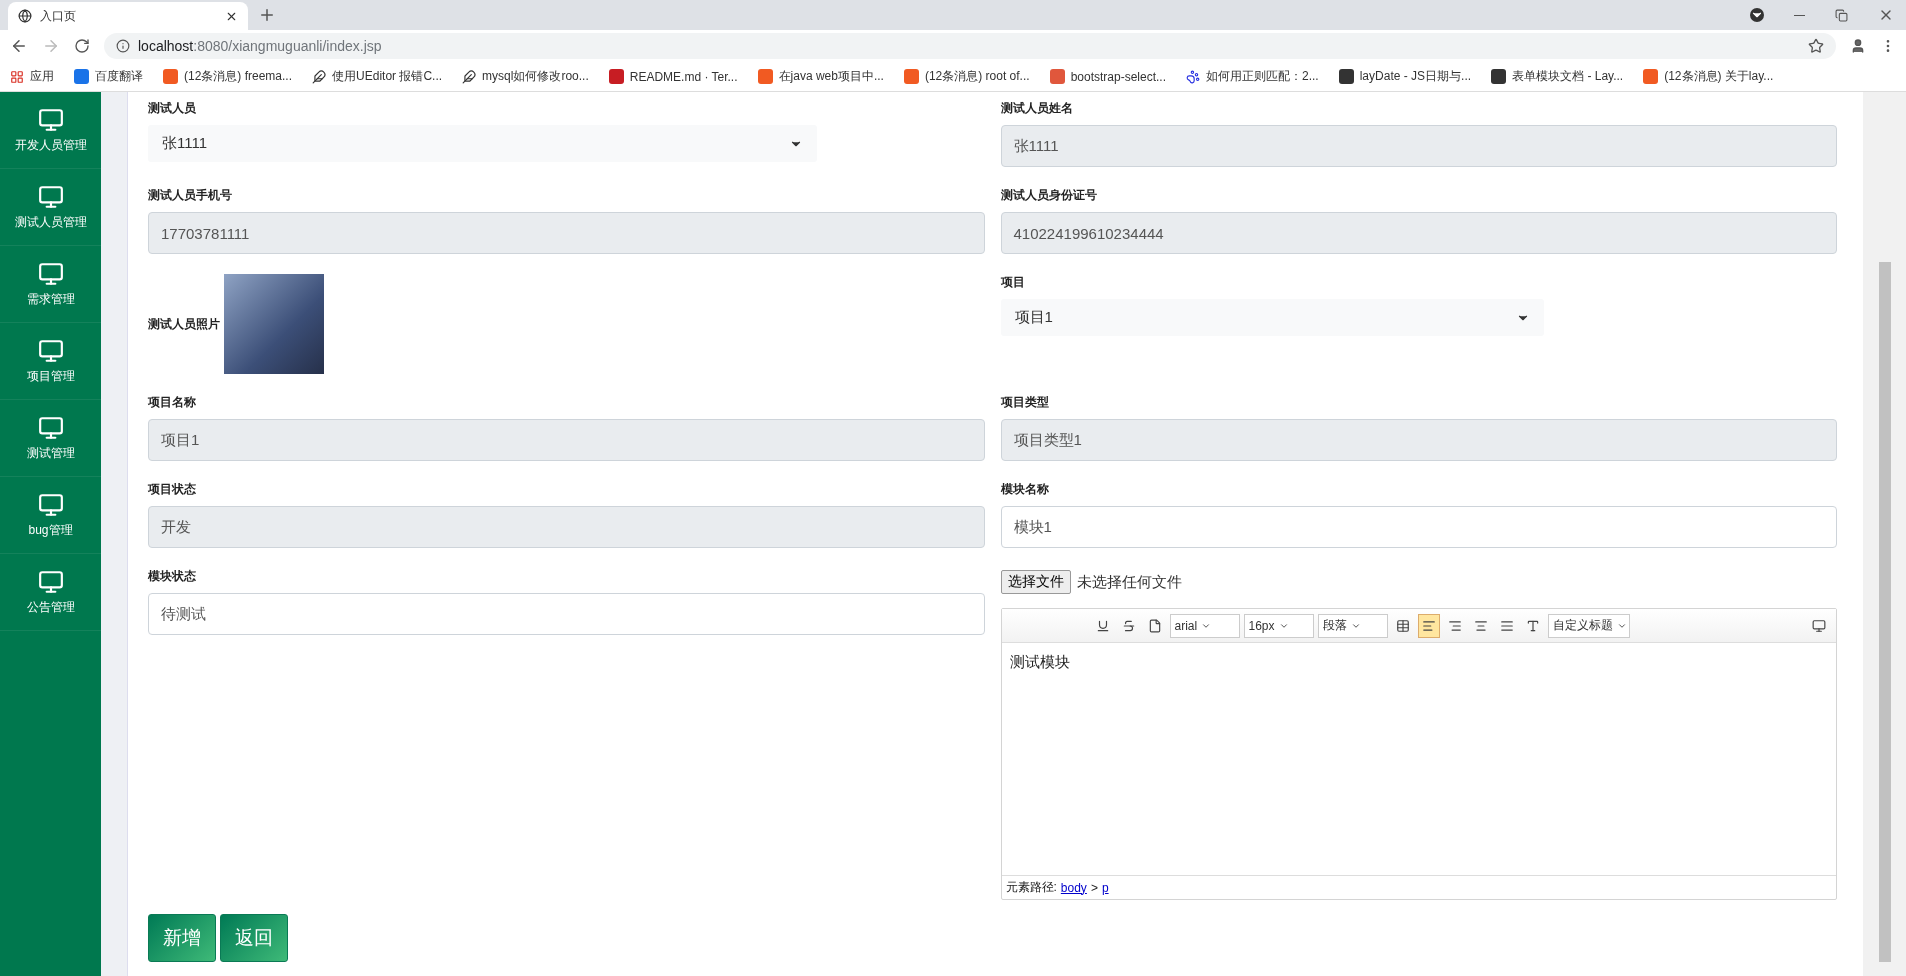 This screenshot has width=1906, height=976. I want to click on browser-tab: 入口页, so click(128, 16).